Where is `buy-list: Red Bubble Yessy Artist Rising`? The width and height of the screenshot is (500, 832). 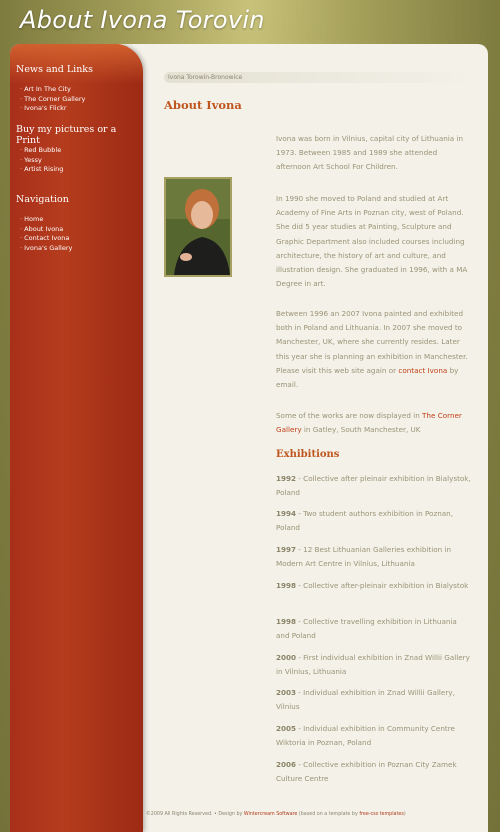 buy-list: Red Bubble Yessy Artist Rising is located at coordinates (41, 160).